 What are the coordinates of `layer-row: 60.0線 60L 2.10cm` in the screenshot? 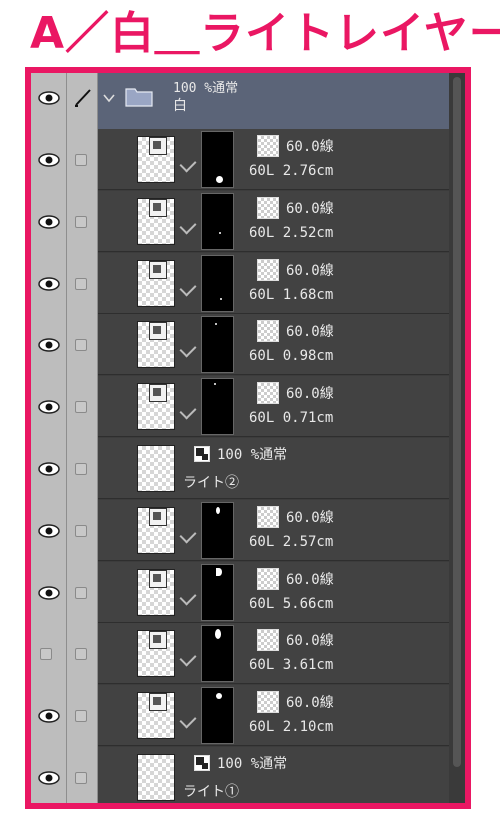 It's located at (243, 716).